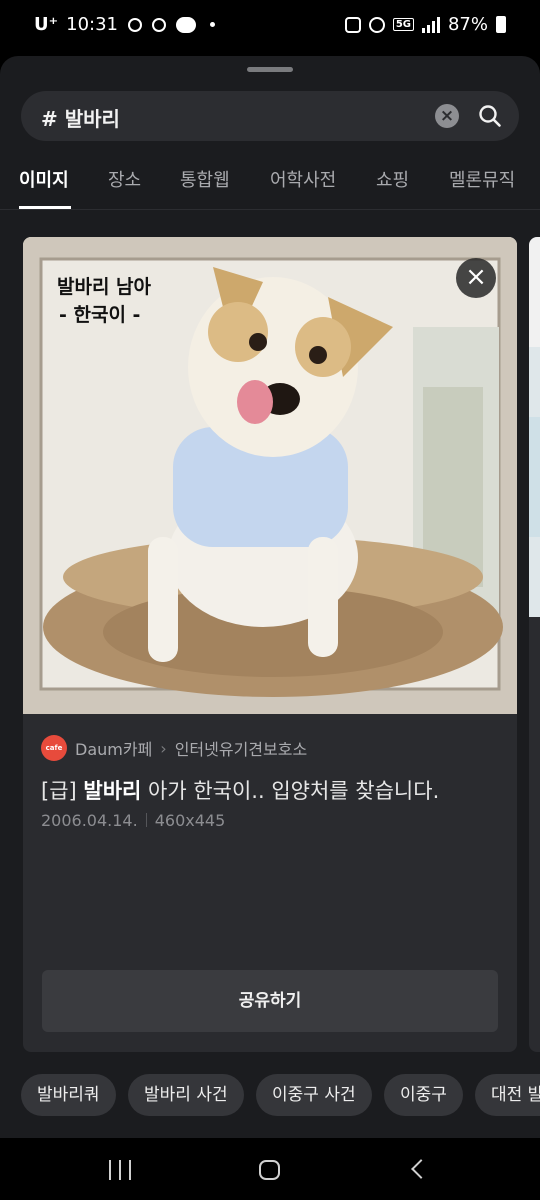 This screenshot has width=540, height=1200. I want to click on headline-keyword: 발바리, so click(112, 791).